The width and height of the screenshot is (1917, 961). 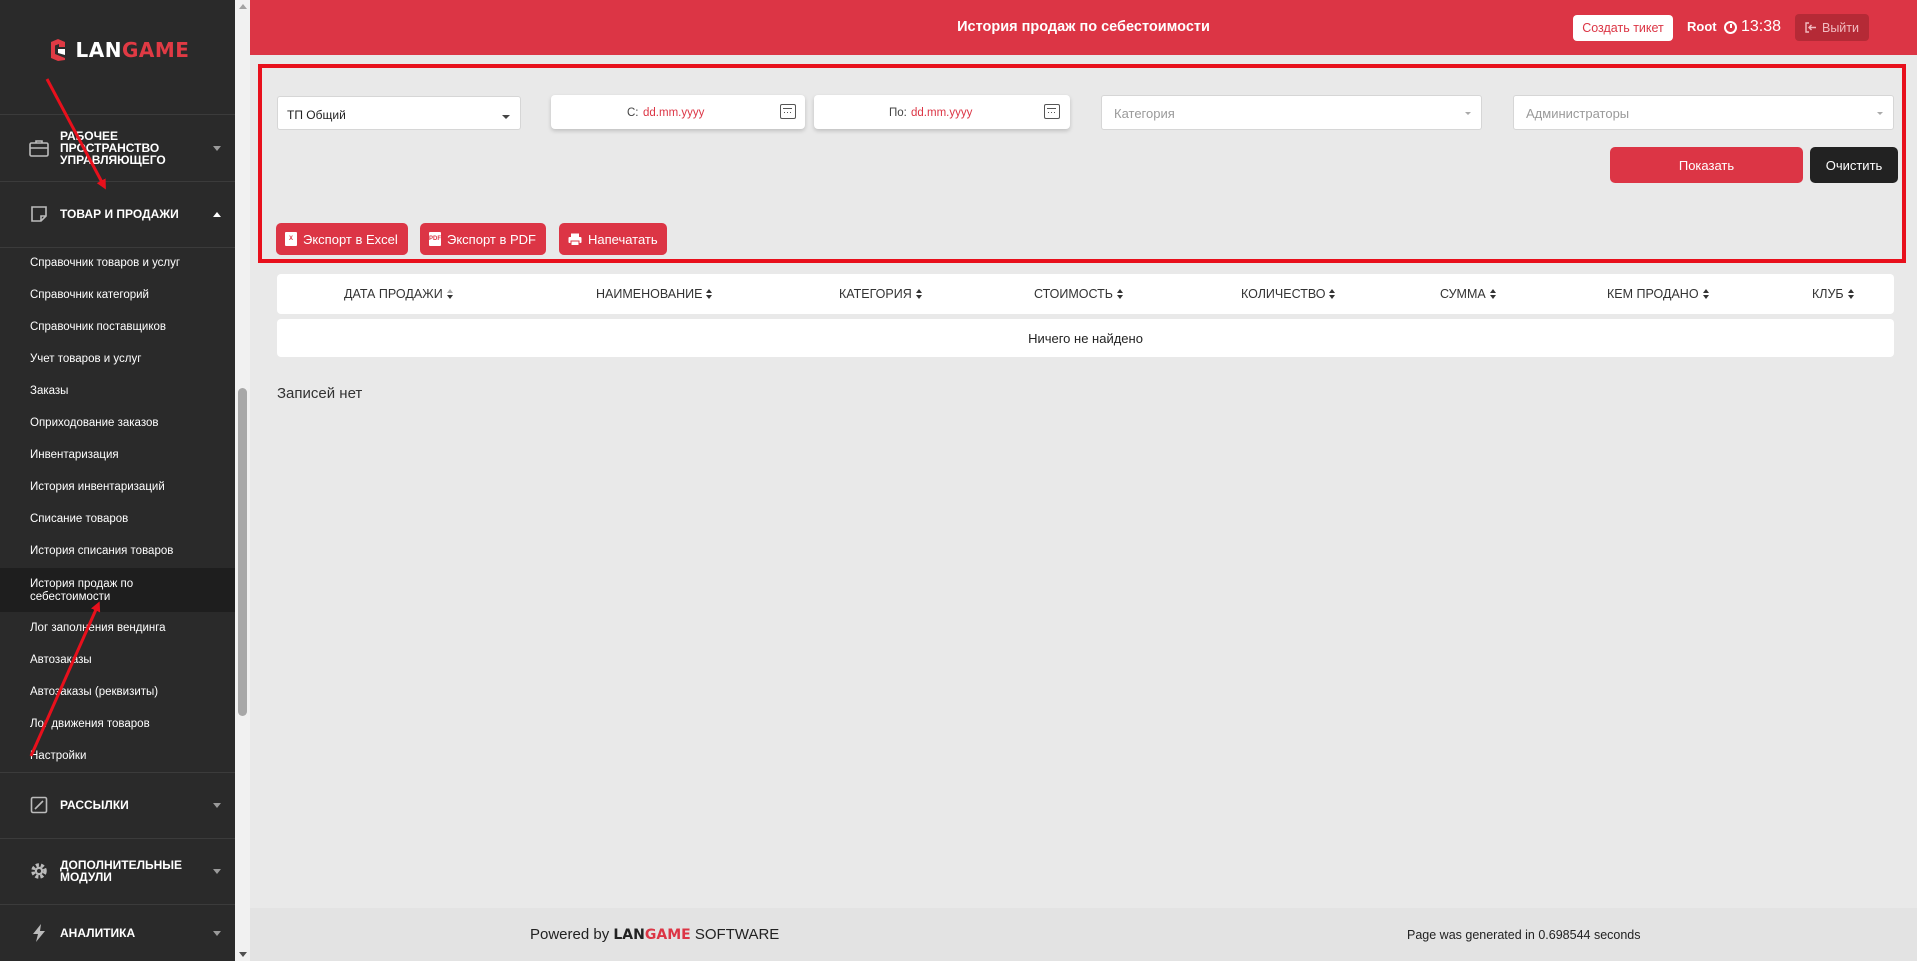 I want to click on print-label: Напечатать, so click(x=623, y=239).